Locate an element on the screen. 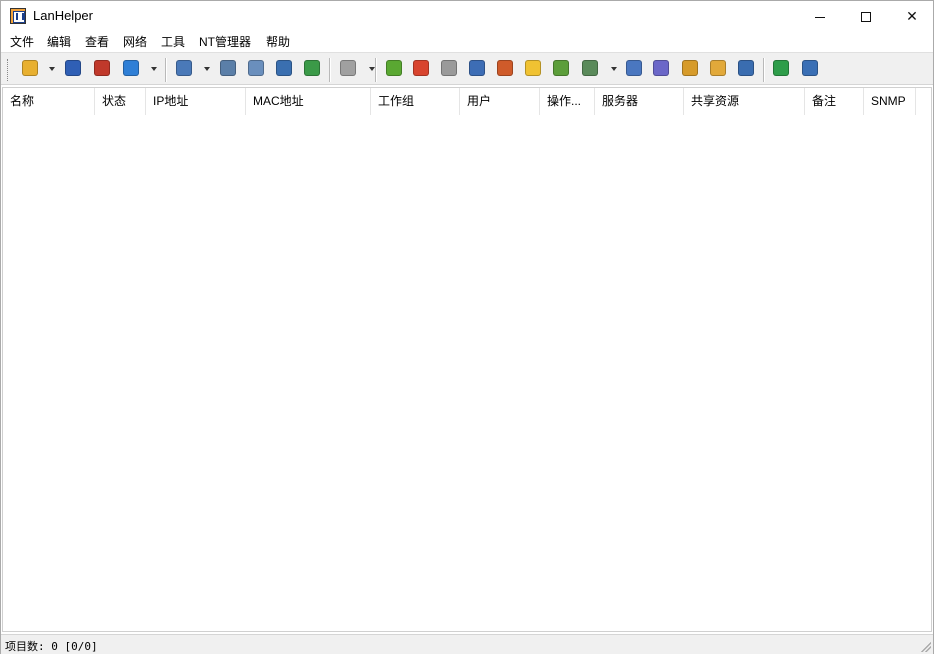  column-header-server: 服务器 is located at coordinates (639, 101).